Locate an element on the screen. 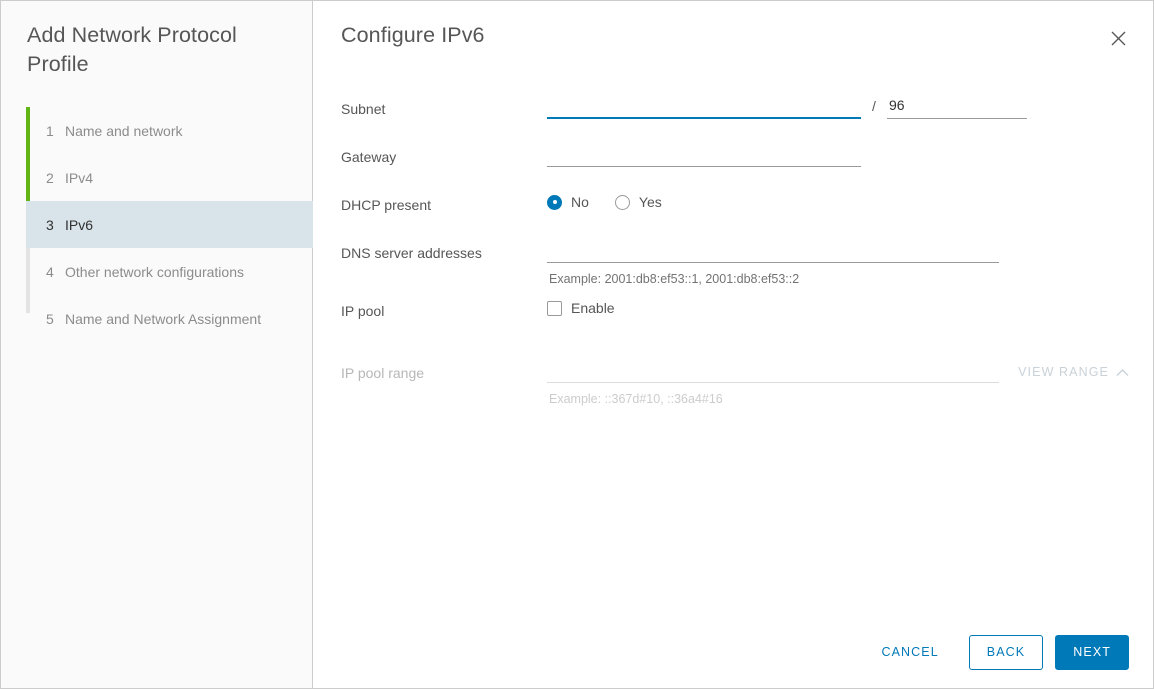 Image resolution: width=1154 pixels, height=689 pixels. gateway-input is located at coordinates (704, 154).